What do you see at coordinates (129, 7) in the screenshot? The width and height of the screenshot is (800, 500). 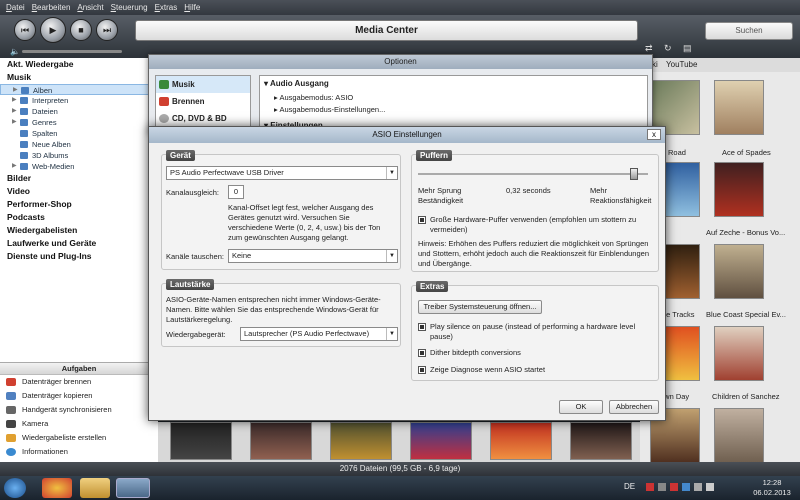 I see `menu-steuerung: Steuerung` at bounding box center [129, 7].